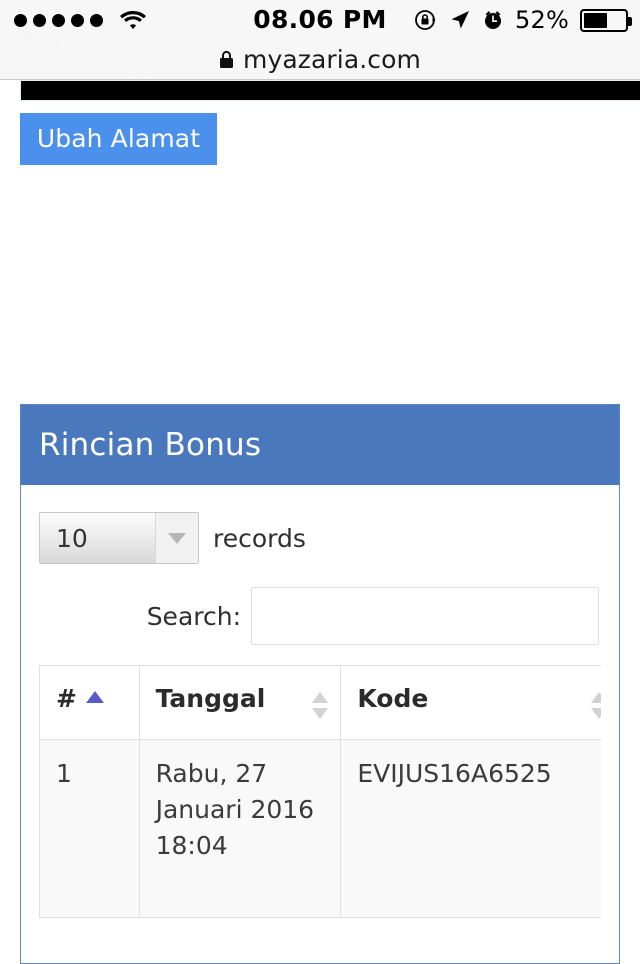 This screenshot has height=964, width=640. Describe the element at coordinates (320, 20) in the screenshot. I see `status-bar: 08.06 PM 52%` at that location.